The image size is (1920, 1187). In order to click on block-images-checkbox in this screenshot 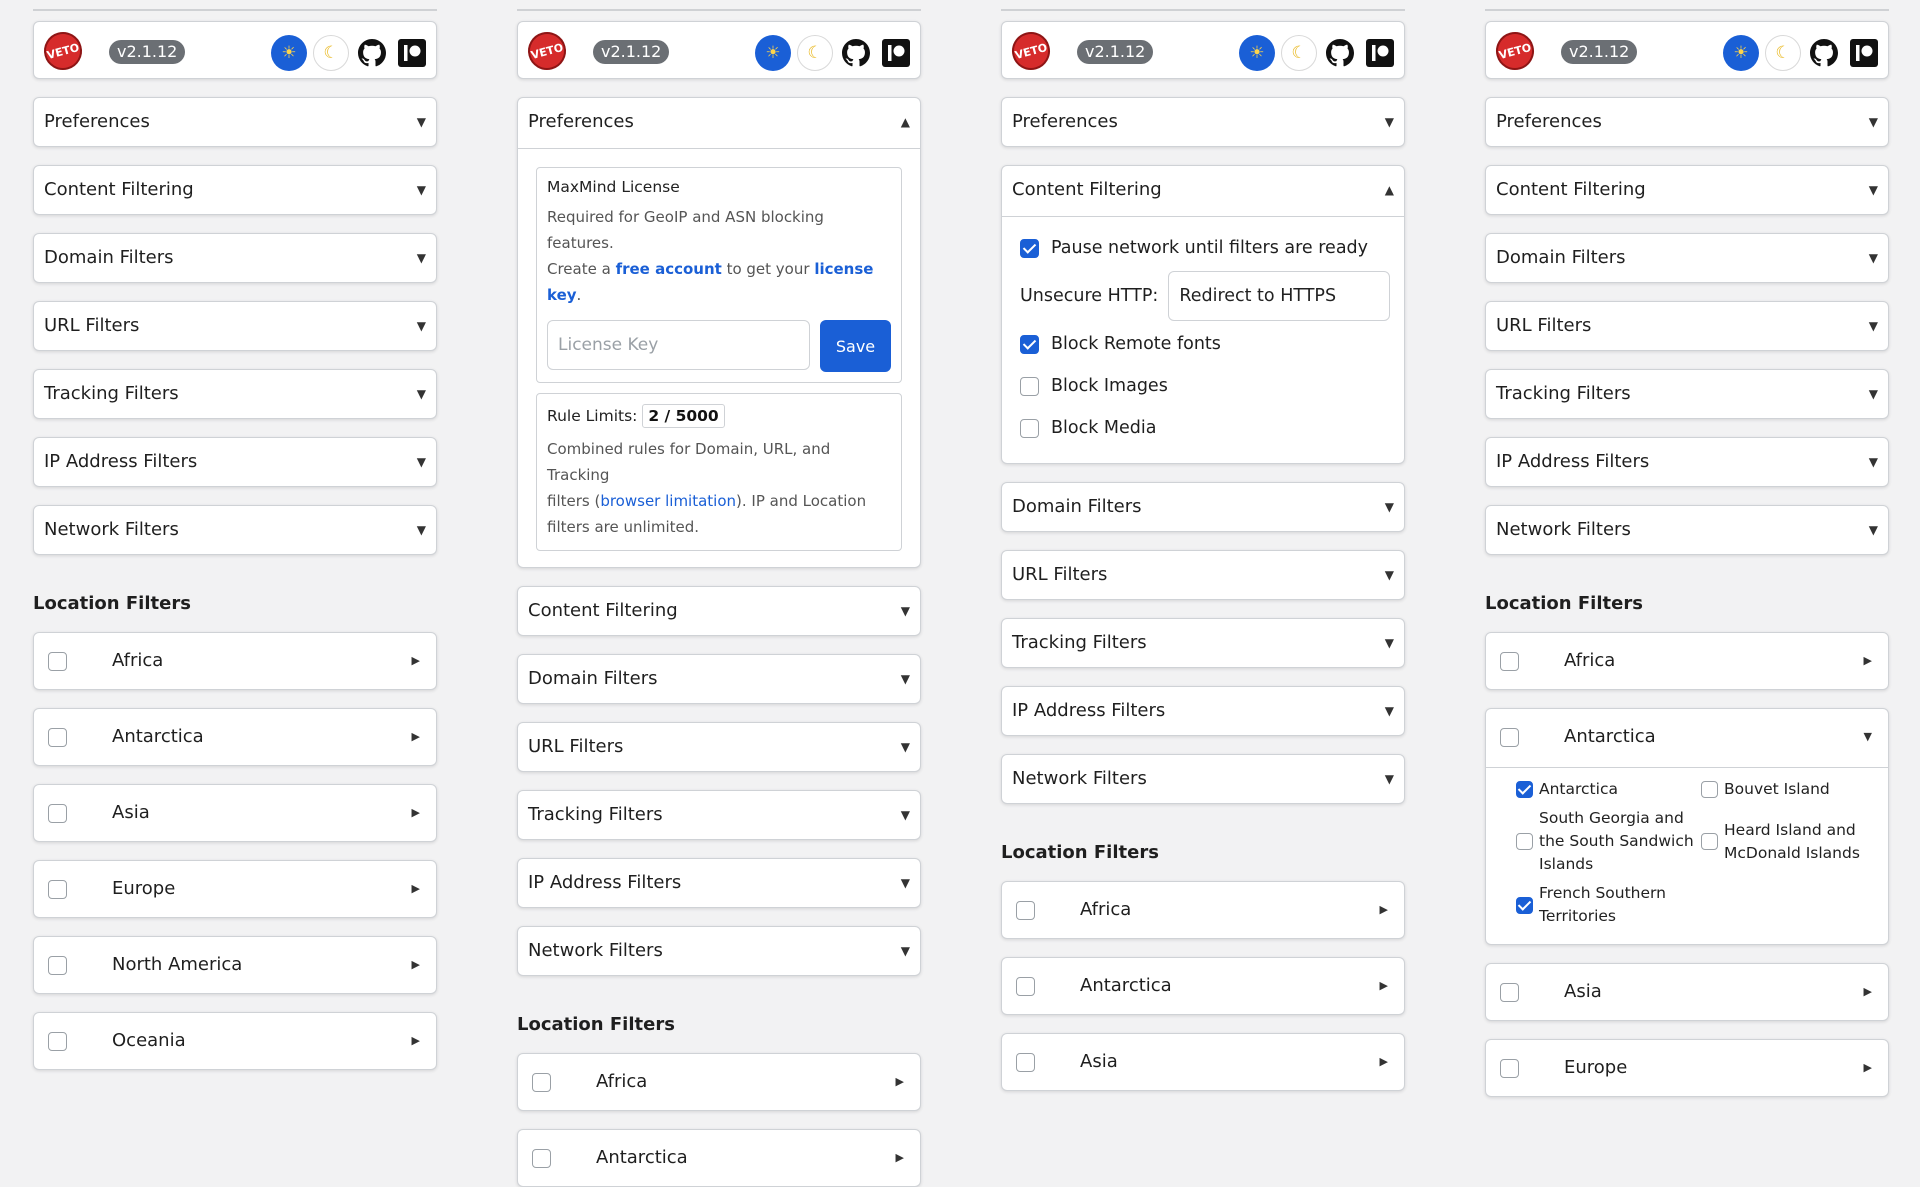, I will do `click(1029, 386)`.